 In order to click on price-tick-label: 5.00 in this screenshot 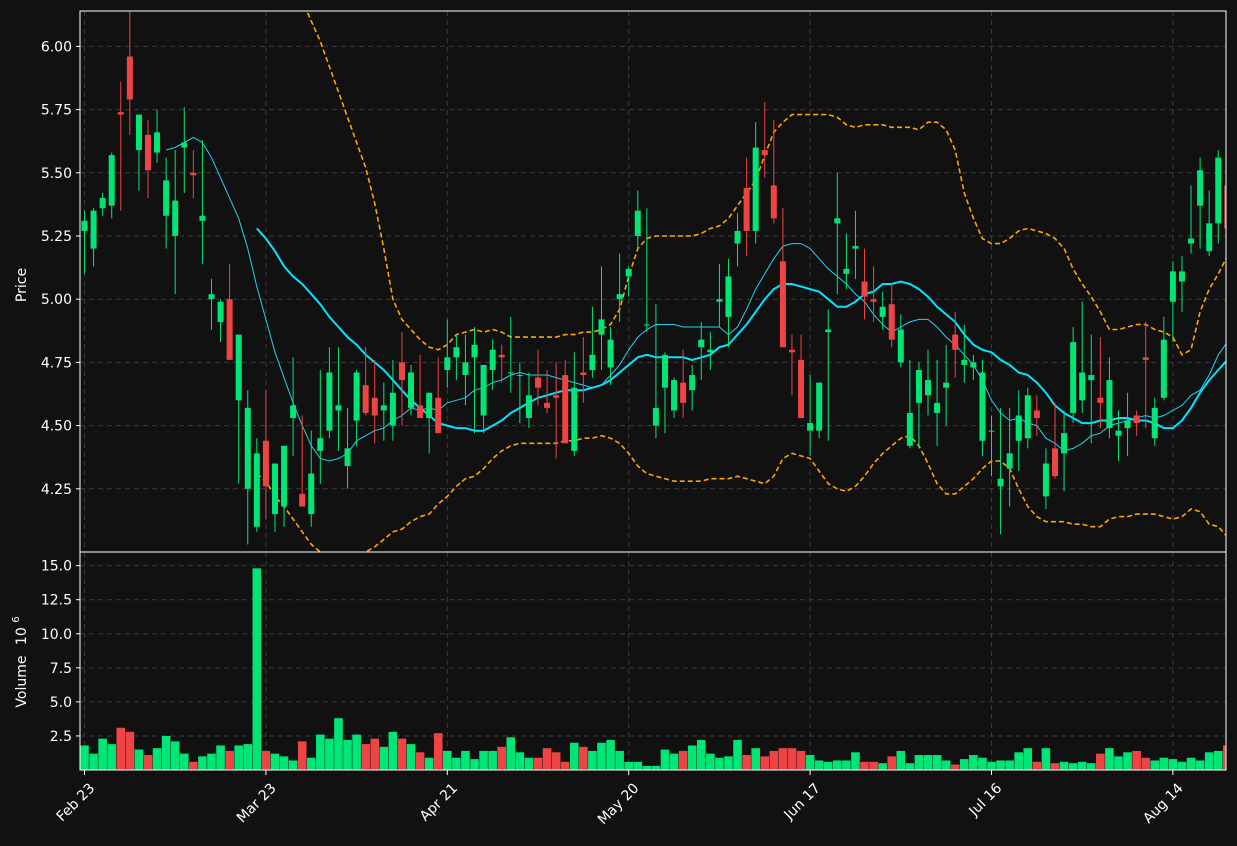, I will do `click(56, 300)`.